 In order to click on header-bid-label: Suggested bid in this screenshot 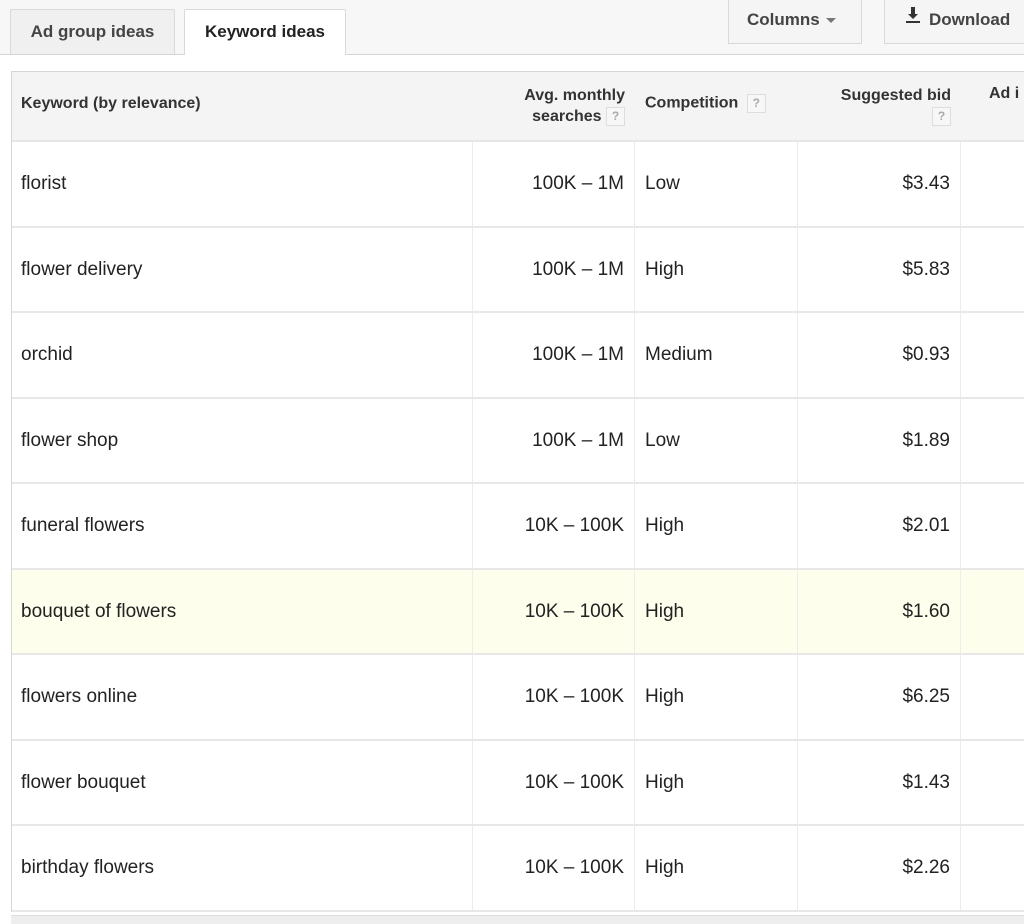, I will do `click(895, 95)`.